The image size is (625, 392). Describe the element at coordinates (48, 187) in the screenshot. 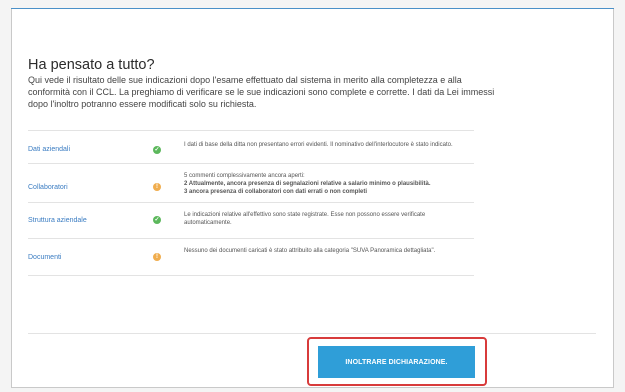

I see `row-link-collaboratori: Collaboratori` at that location.